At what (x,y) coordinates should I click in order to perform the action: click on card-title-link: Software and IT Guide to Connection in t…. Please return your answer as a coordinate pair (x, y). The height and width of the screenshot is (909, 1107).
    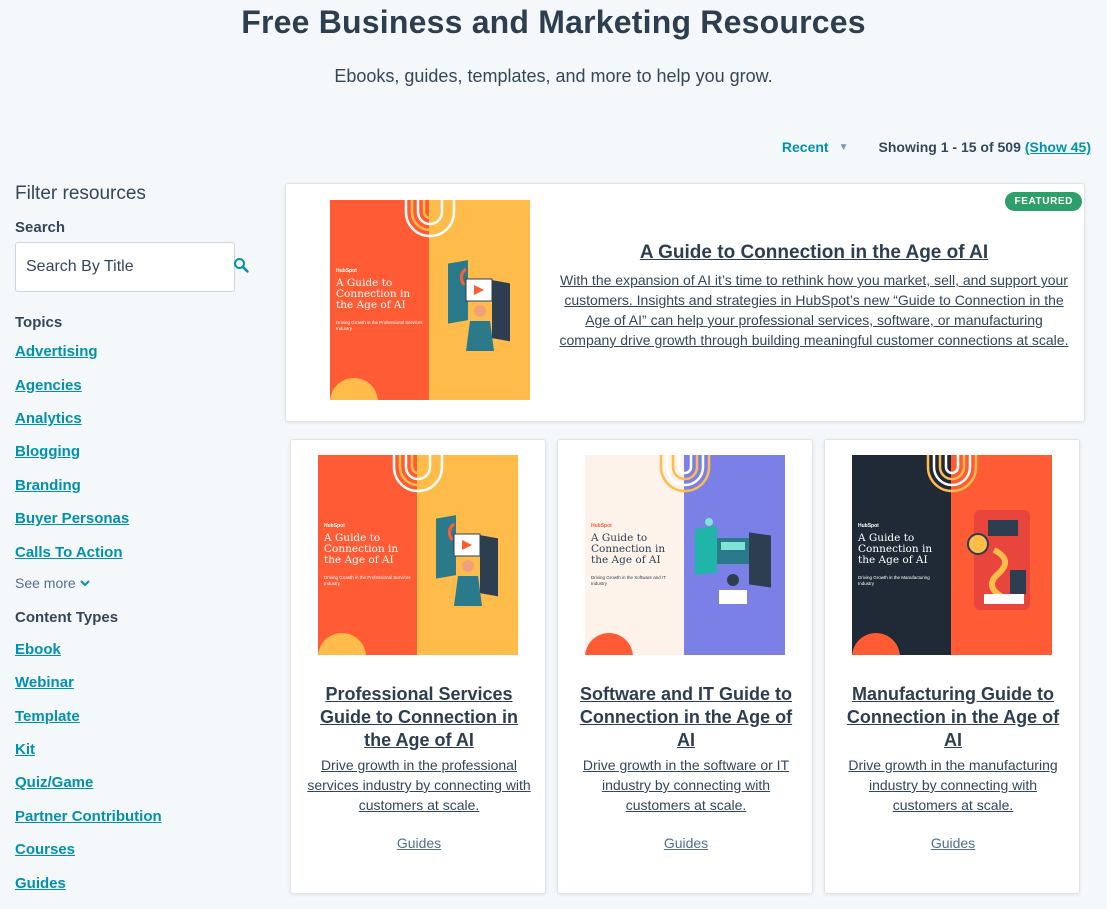
    Looking at the image, I should click on (686, 717).